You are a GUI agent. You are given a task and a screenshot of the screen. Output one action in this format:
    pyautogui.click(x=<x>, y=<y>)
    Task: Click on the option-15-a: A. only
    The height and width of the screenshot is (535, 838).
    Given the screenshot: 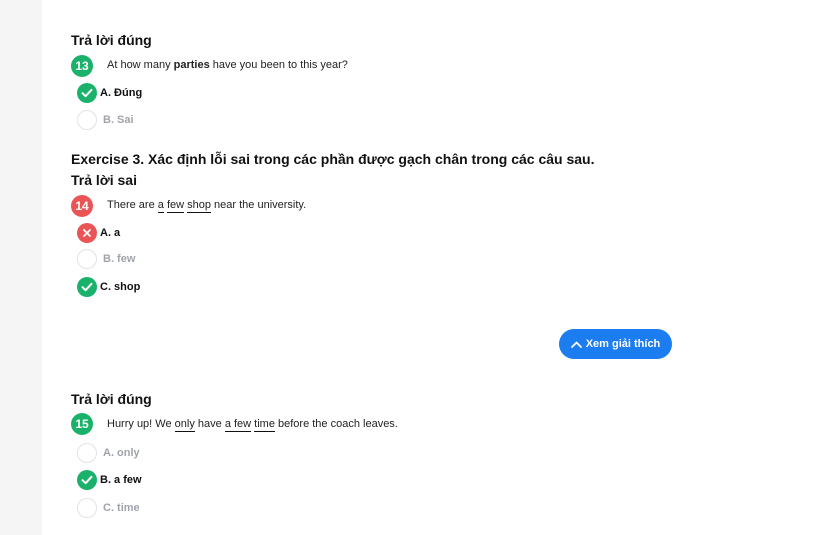 What is the action you would take?
    pyautogui.click(x=108, y=453)
    